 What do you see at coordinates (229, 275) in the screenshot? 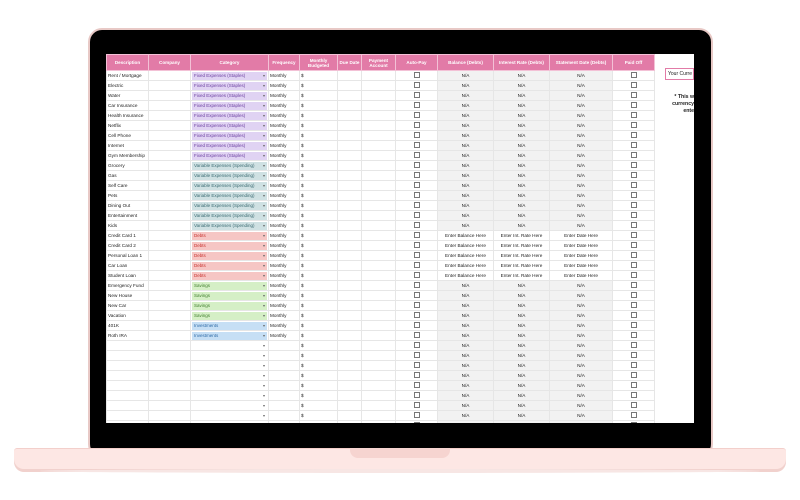
I see `category-dropdown: Debts ▾` at bounding box center [229, 275].